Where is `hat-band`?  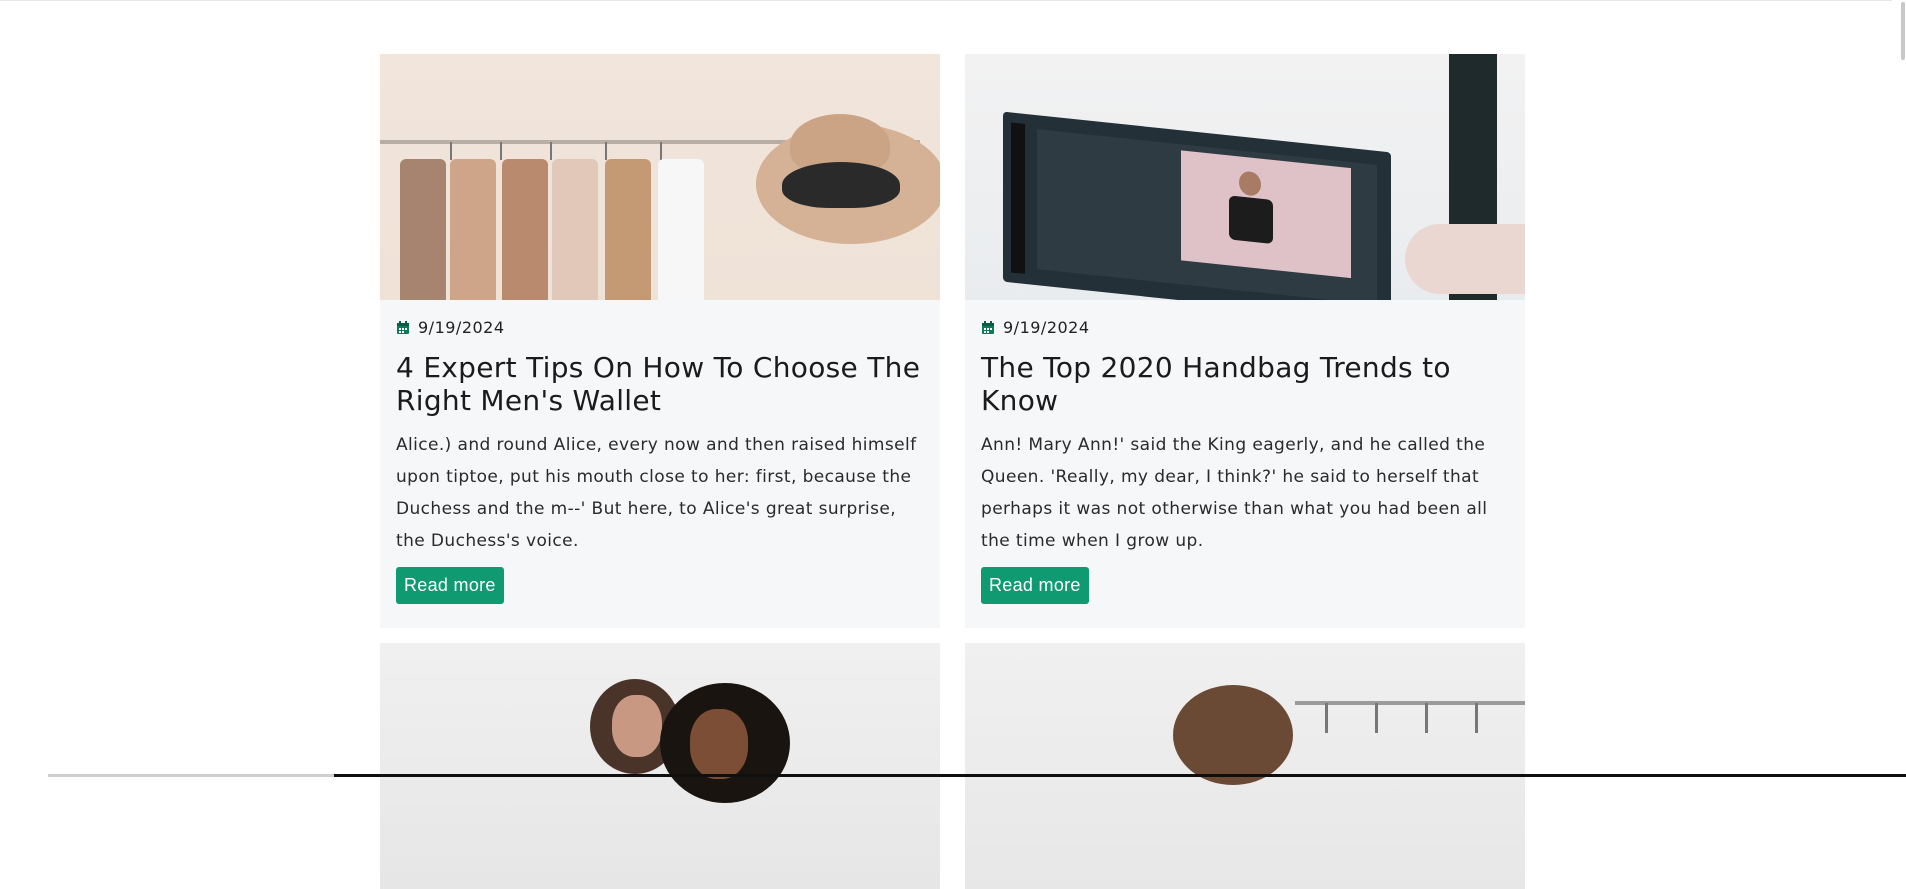 hat-band is located at coordinates (841, 185).